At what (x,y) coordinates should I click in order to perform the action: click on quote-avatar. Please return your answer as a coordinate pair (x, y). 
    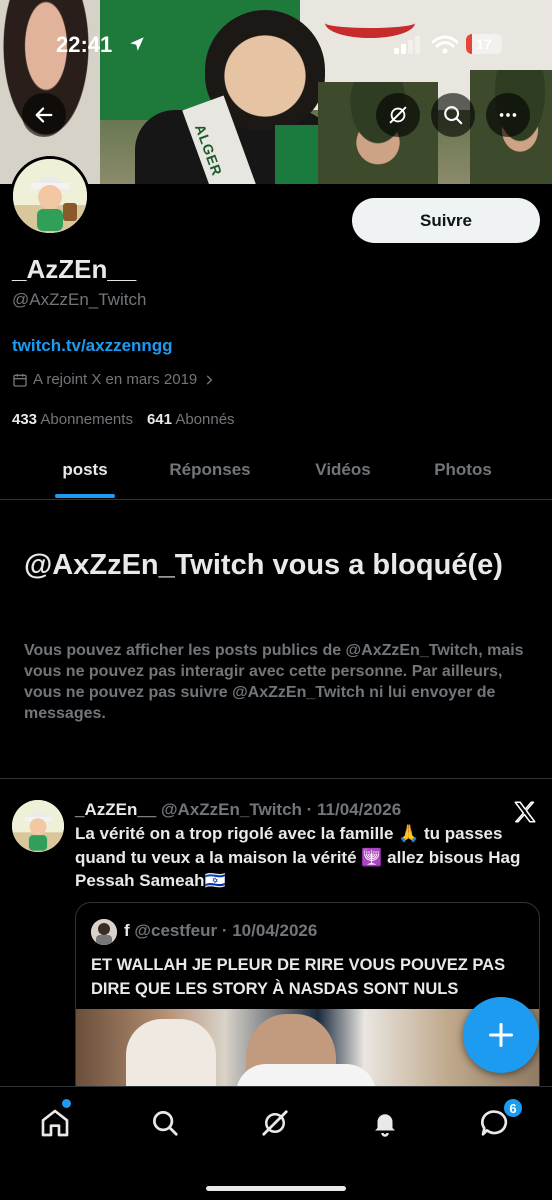
    Looking at the image, I should click on (104, 932).